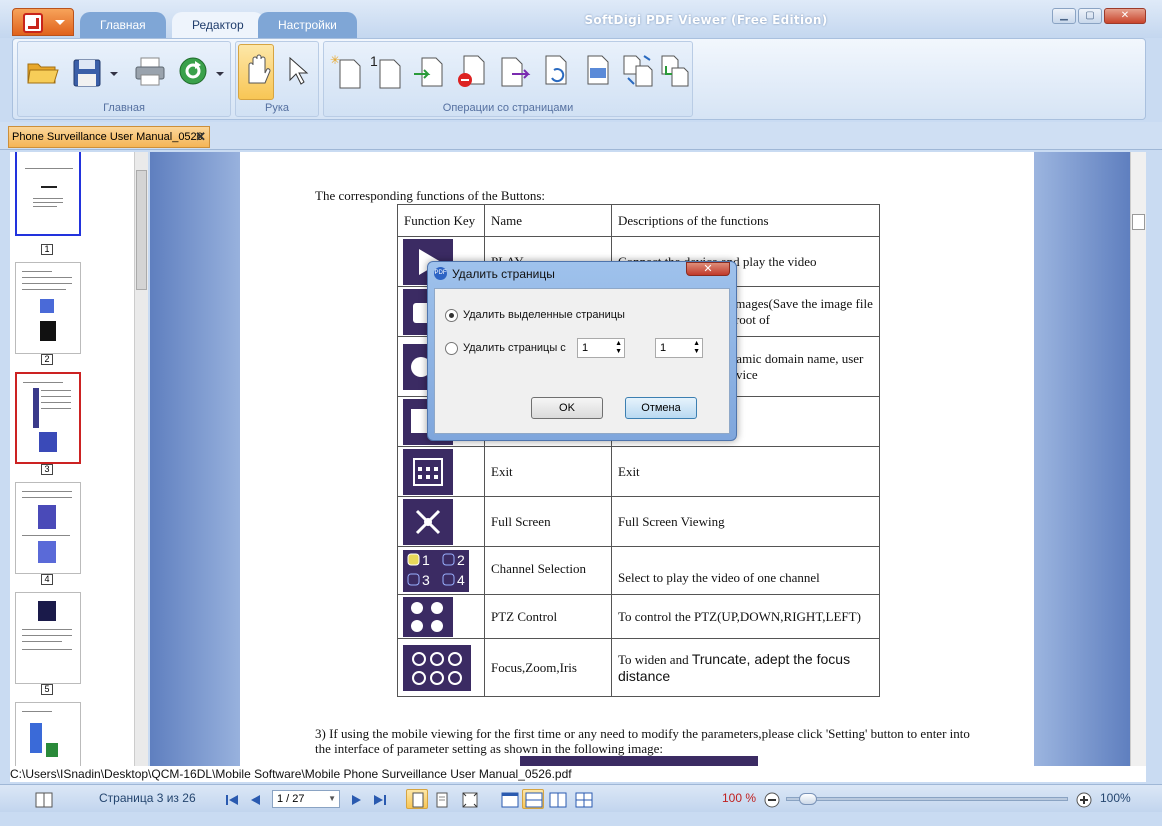  What do you see at coordinates (1083, 799) in the screenshot?
I see `zoom-in-button` at bounding box center [1083, 799].